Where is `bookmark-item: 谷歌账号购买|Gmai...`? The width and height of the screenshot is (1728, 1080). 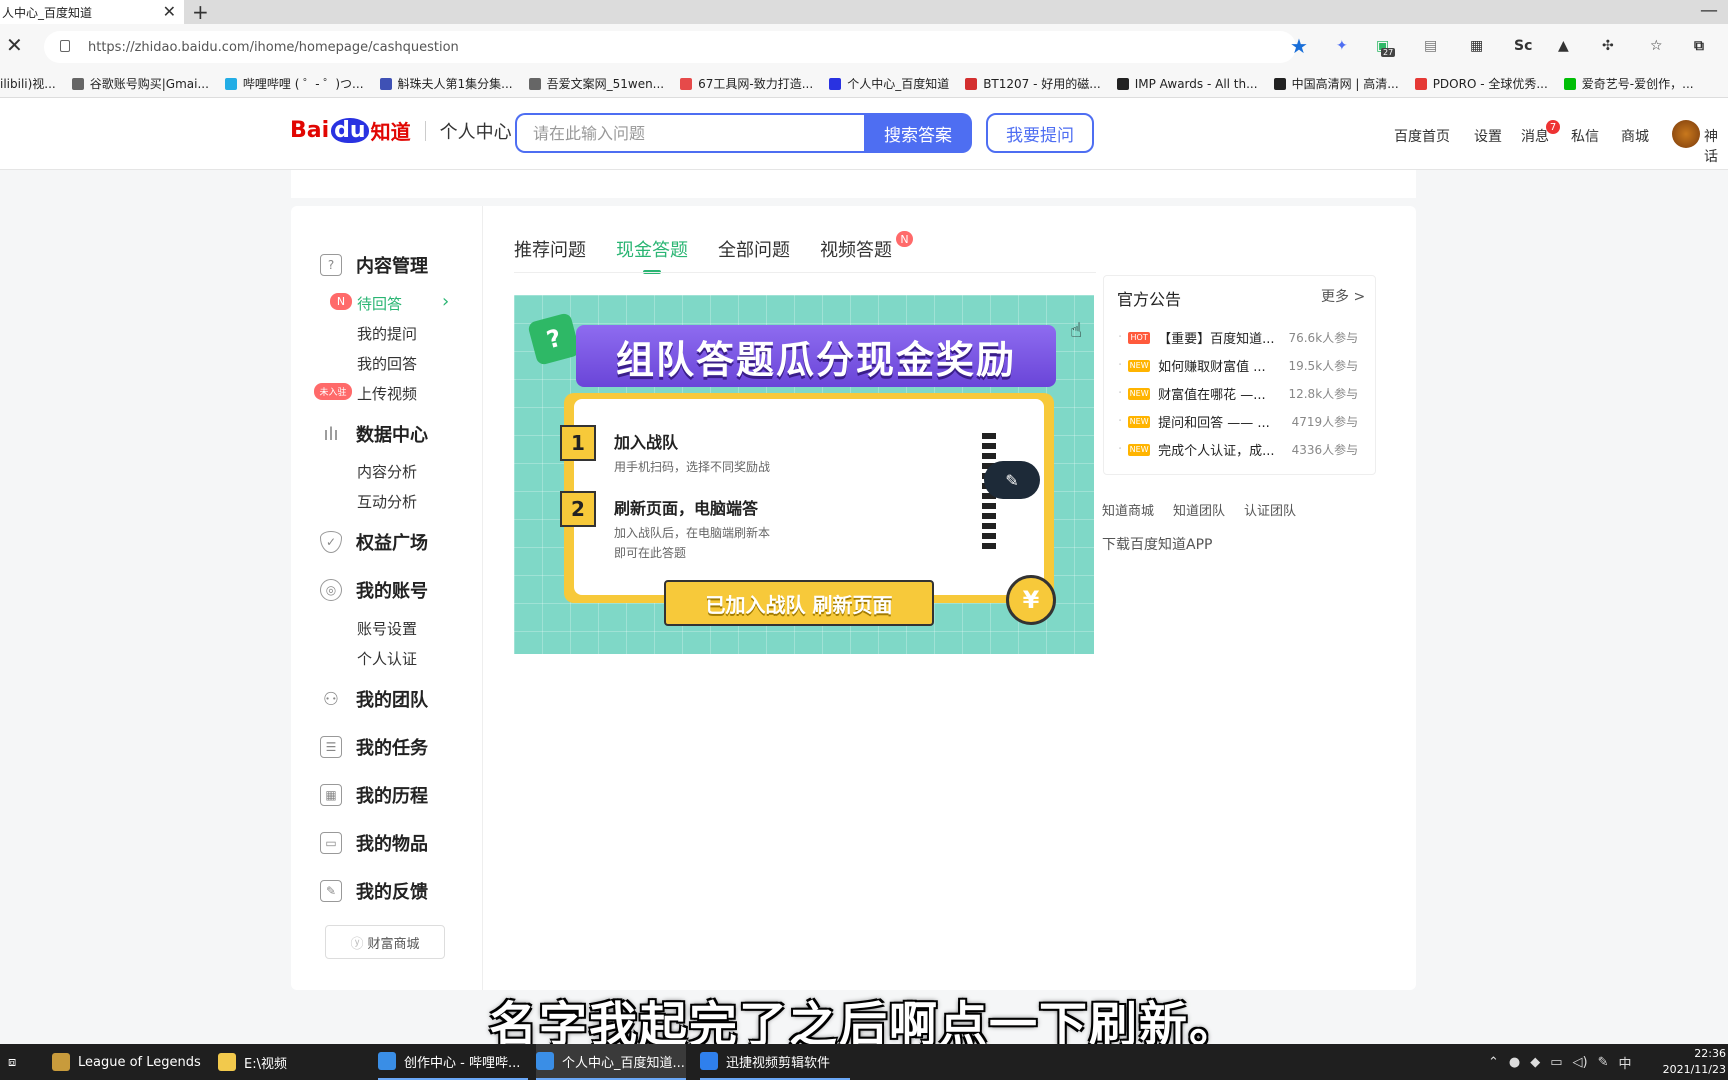
bookmark-item: 谷歌账号购买|Gmai... is located at coordinates (140, 83).